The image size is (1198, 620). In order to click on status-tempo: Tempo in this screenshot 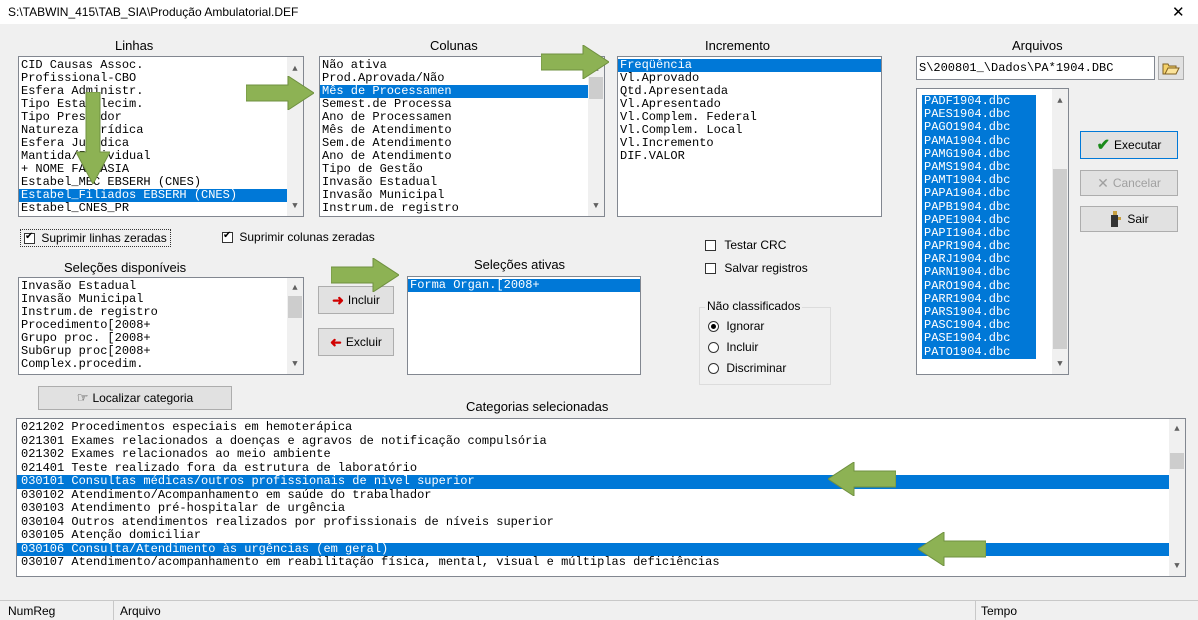, I will do `click(999, 611)`.